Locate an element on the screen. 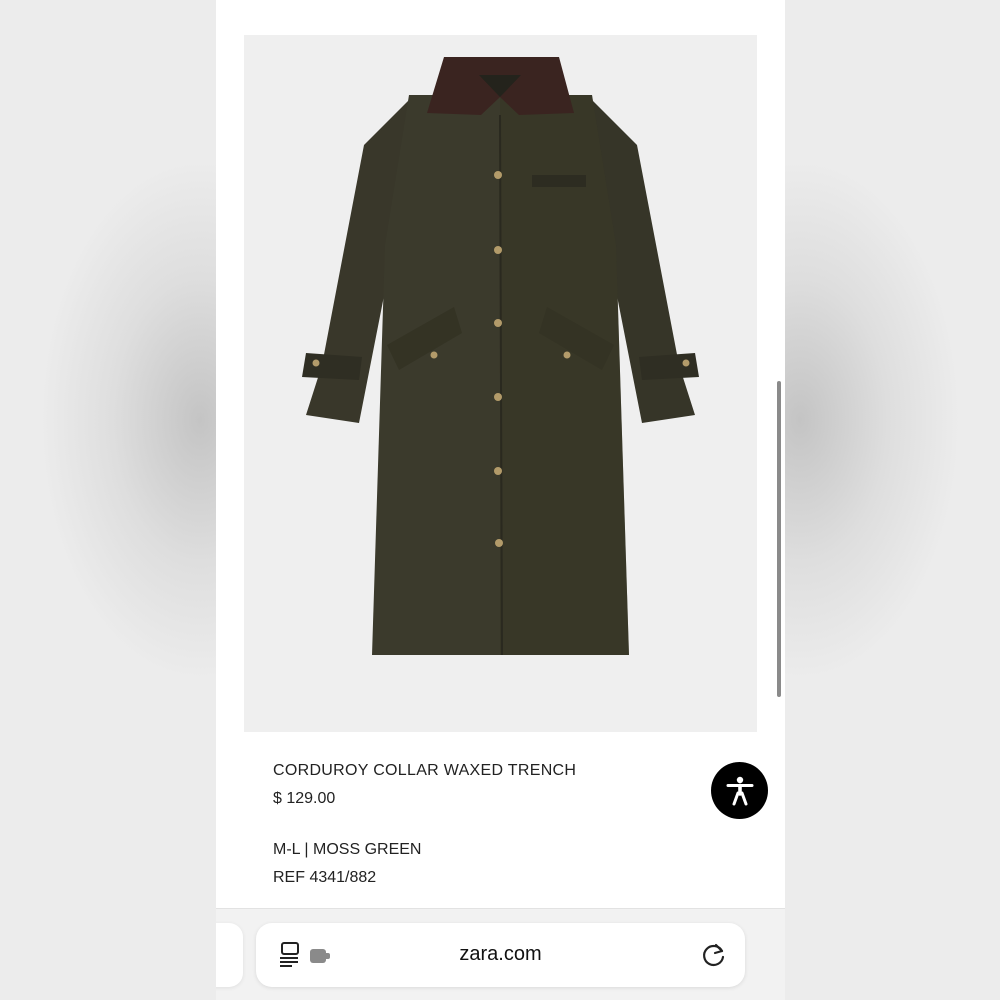 This screenshot has width=1000, height=1000. url-text: zara.com is located at coordinates (500, 954).